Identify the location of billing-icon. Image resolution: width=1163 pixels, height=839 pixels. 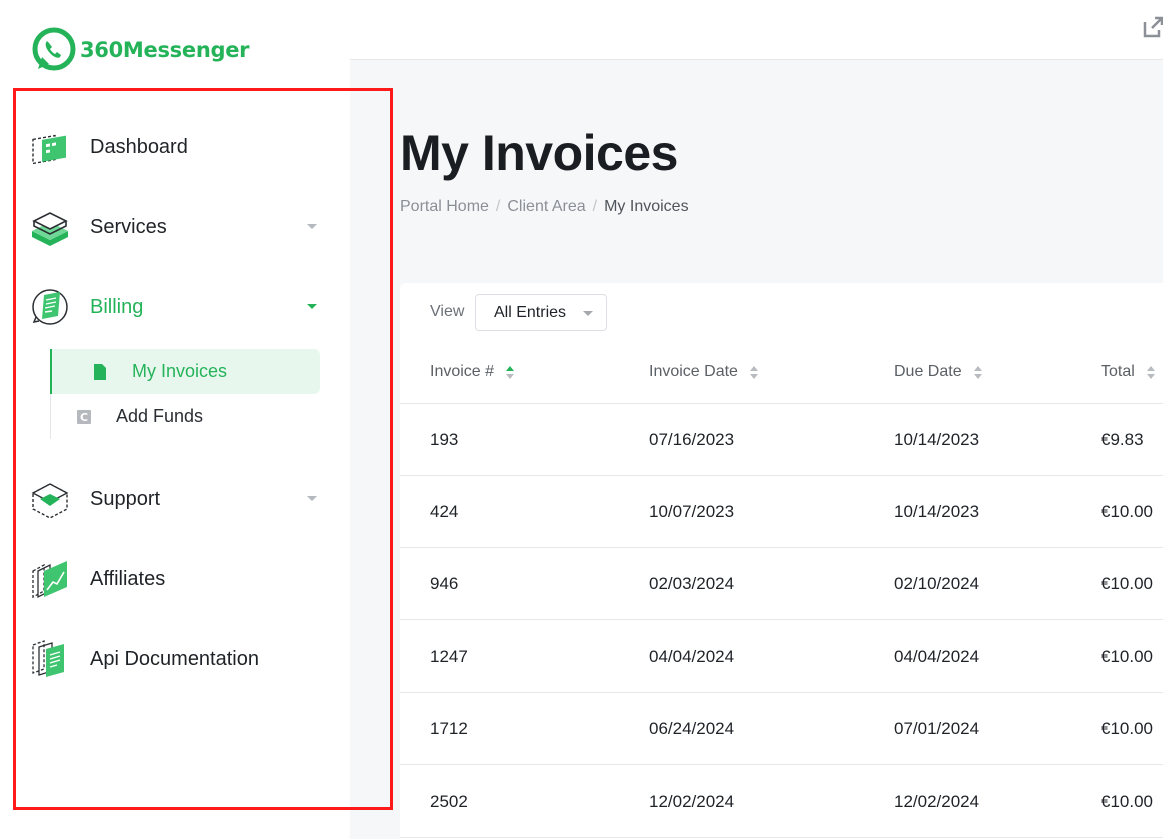
(50, 307).